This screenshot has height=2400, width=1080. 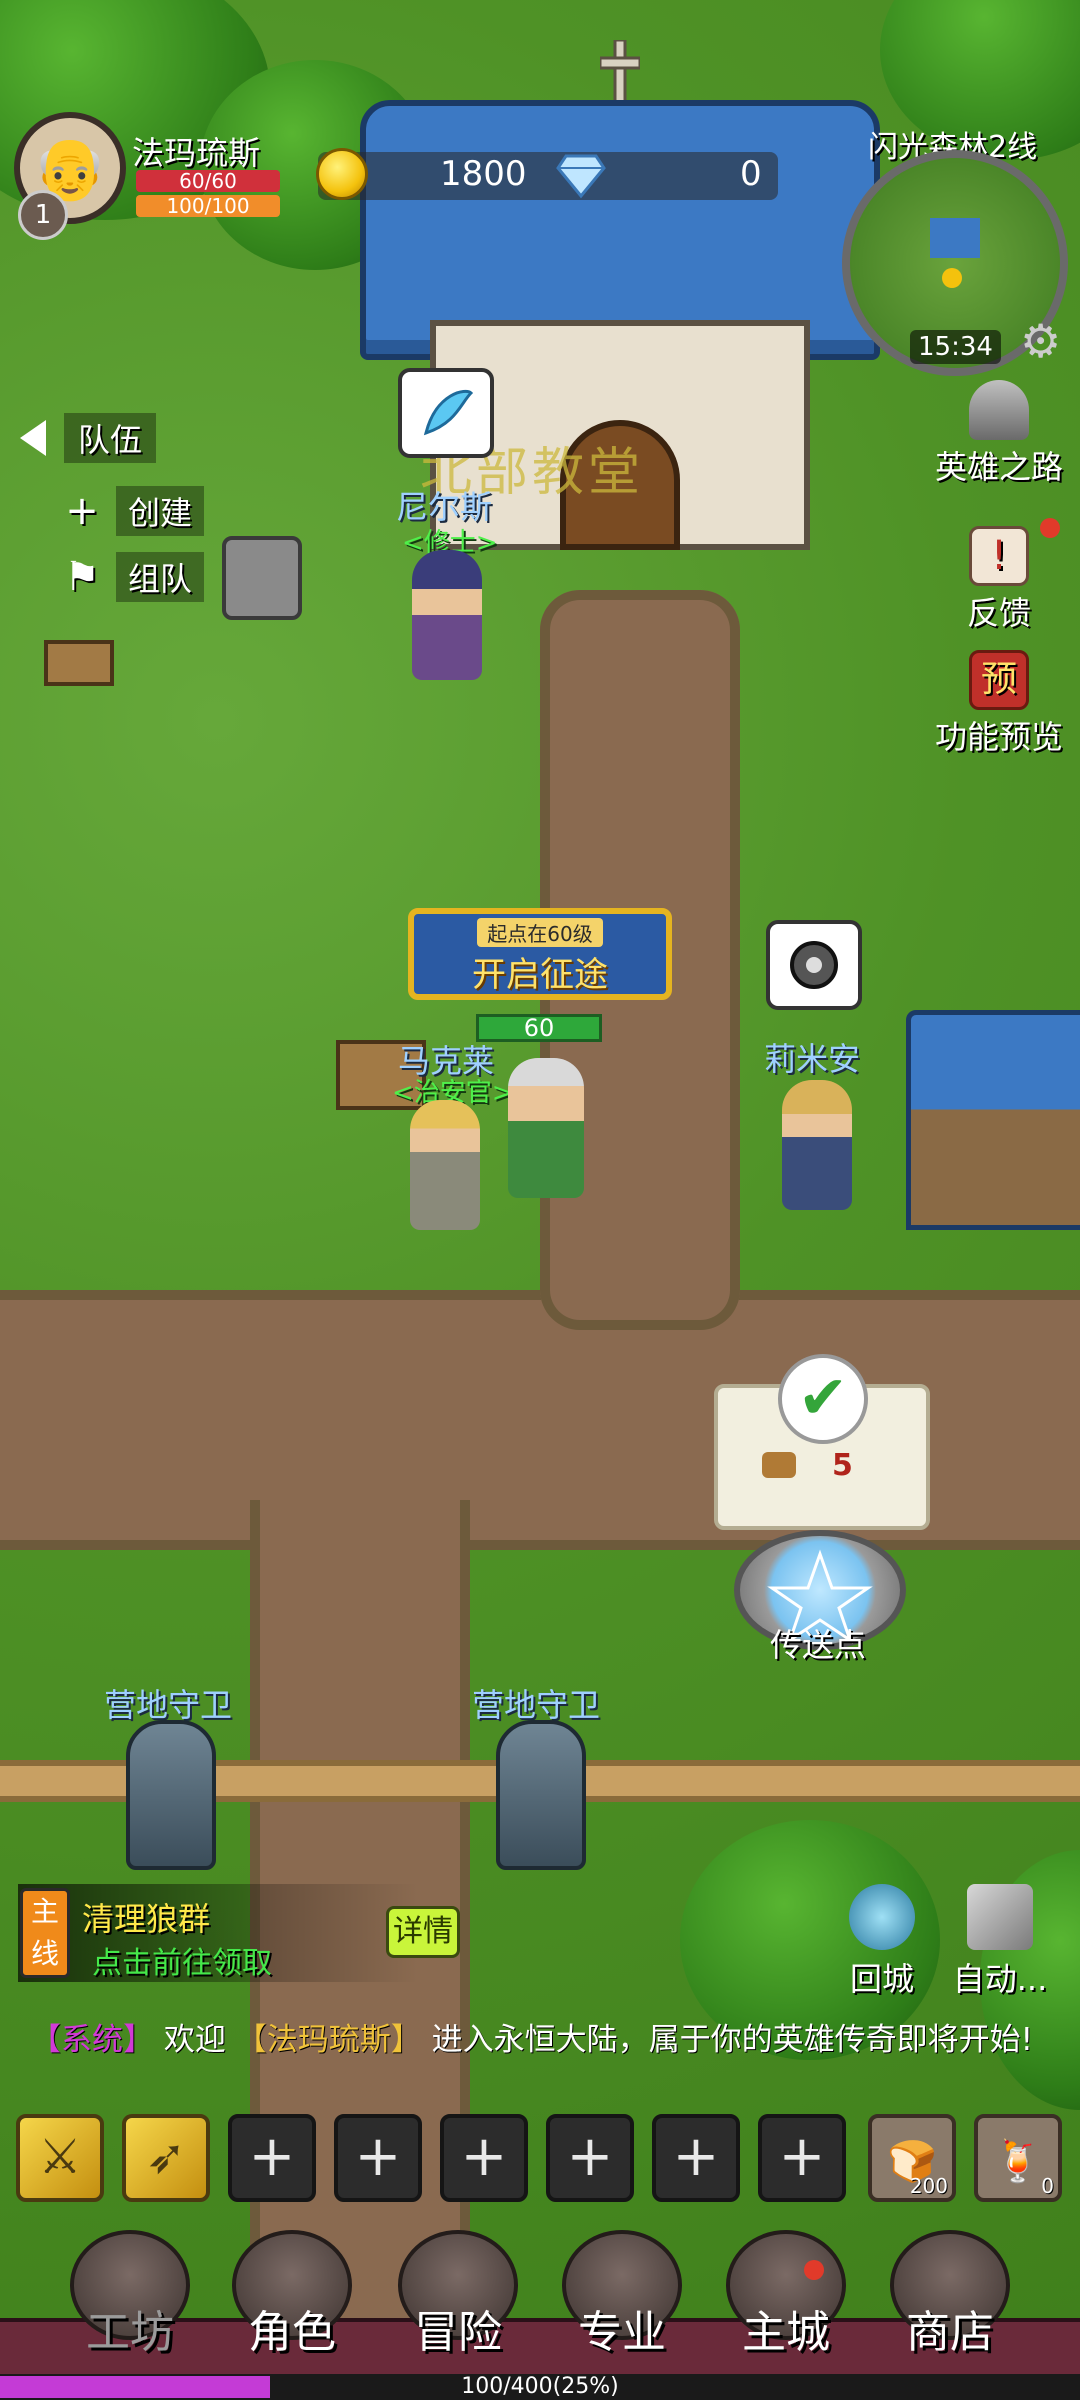 I want to click on whirl-skill-icon: ➶, so click(x=166, y=2157).